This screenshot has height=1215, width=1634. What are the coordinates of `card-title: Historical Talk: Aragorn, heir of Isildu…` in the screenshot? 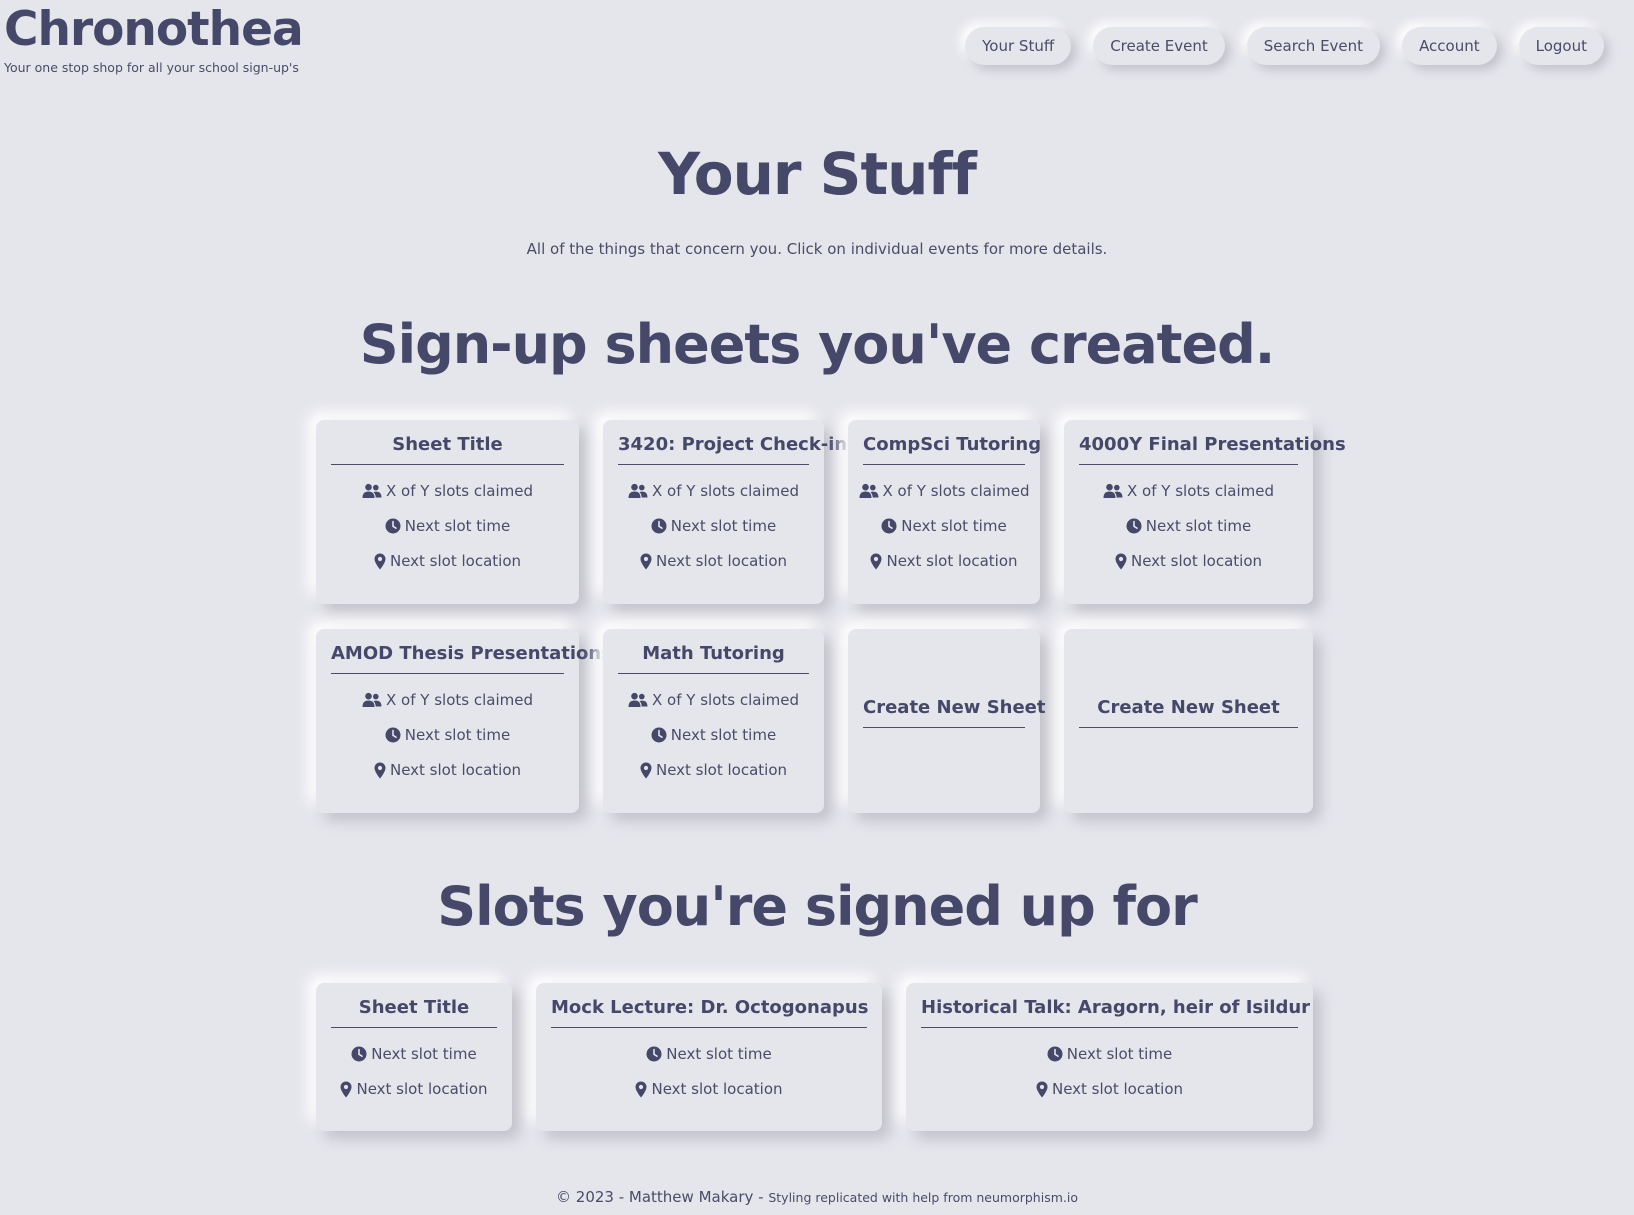 It's located at (1115, 1012).